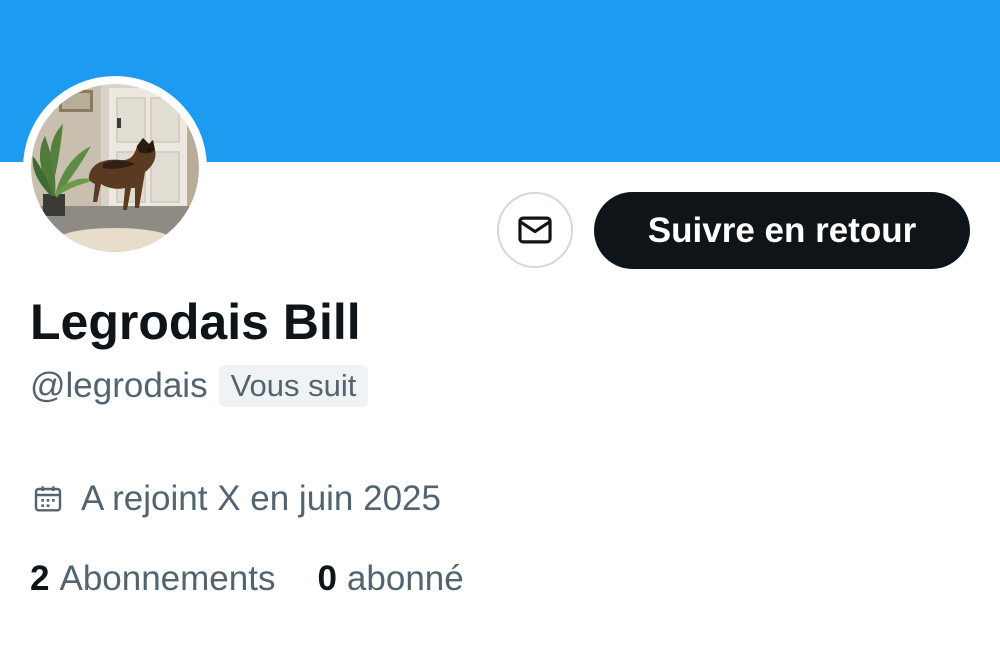  What do you see at coordinates (782, 230) in the screenshot?
I see `follow-back-button: Suivre en retour` at bounding box center [782, 230].